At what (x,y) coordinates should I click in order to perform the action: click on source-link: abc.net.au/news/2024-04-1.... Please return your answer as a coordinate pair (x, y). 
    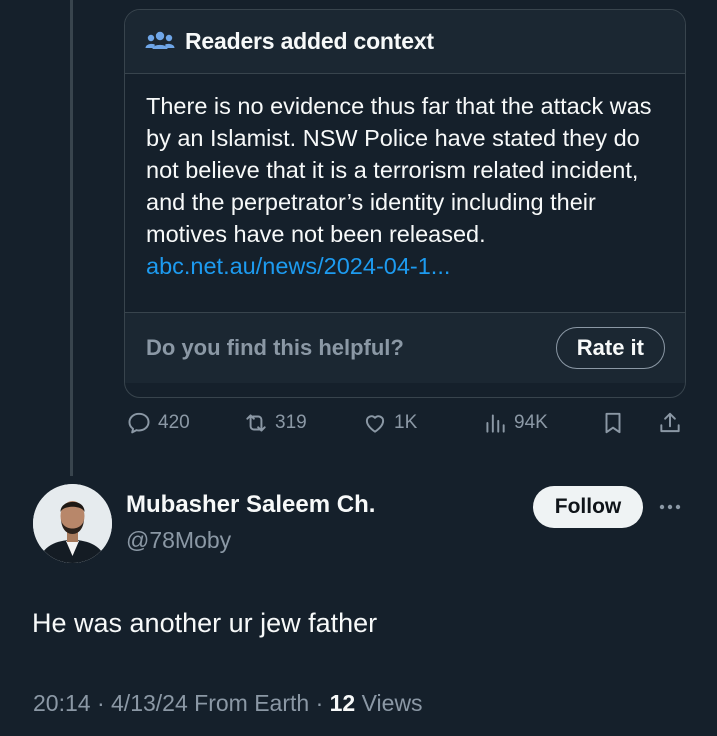
    Looking at the image, I should click on (404, 266).